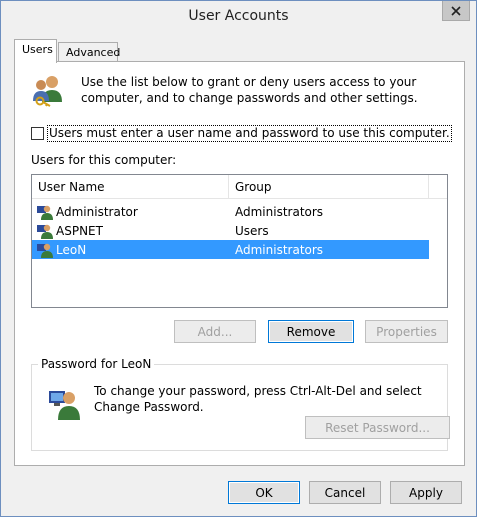  I want to click on column-header-user-name: User Name, so click(130, 187).